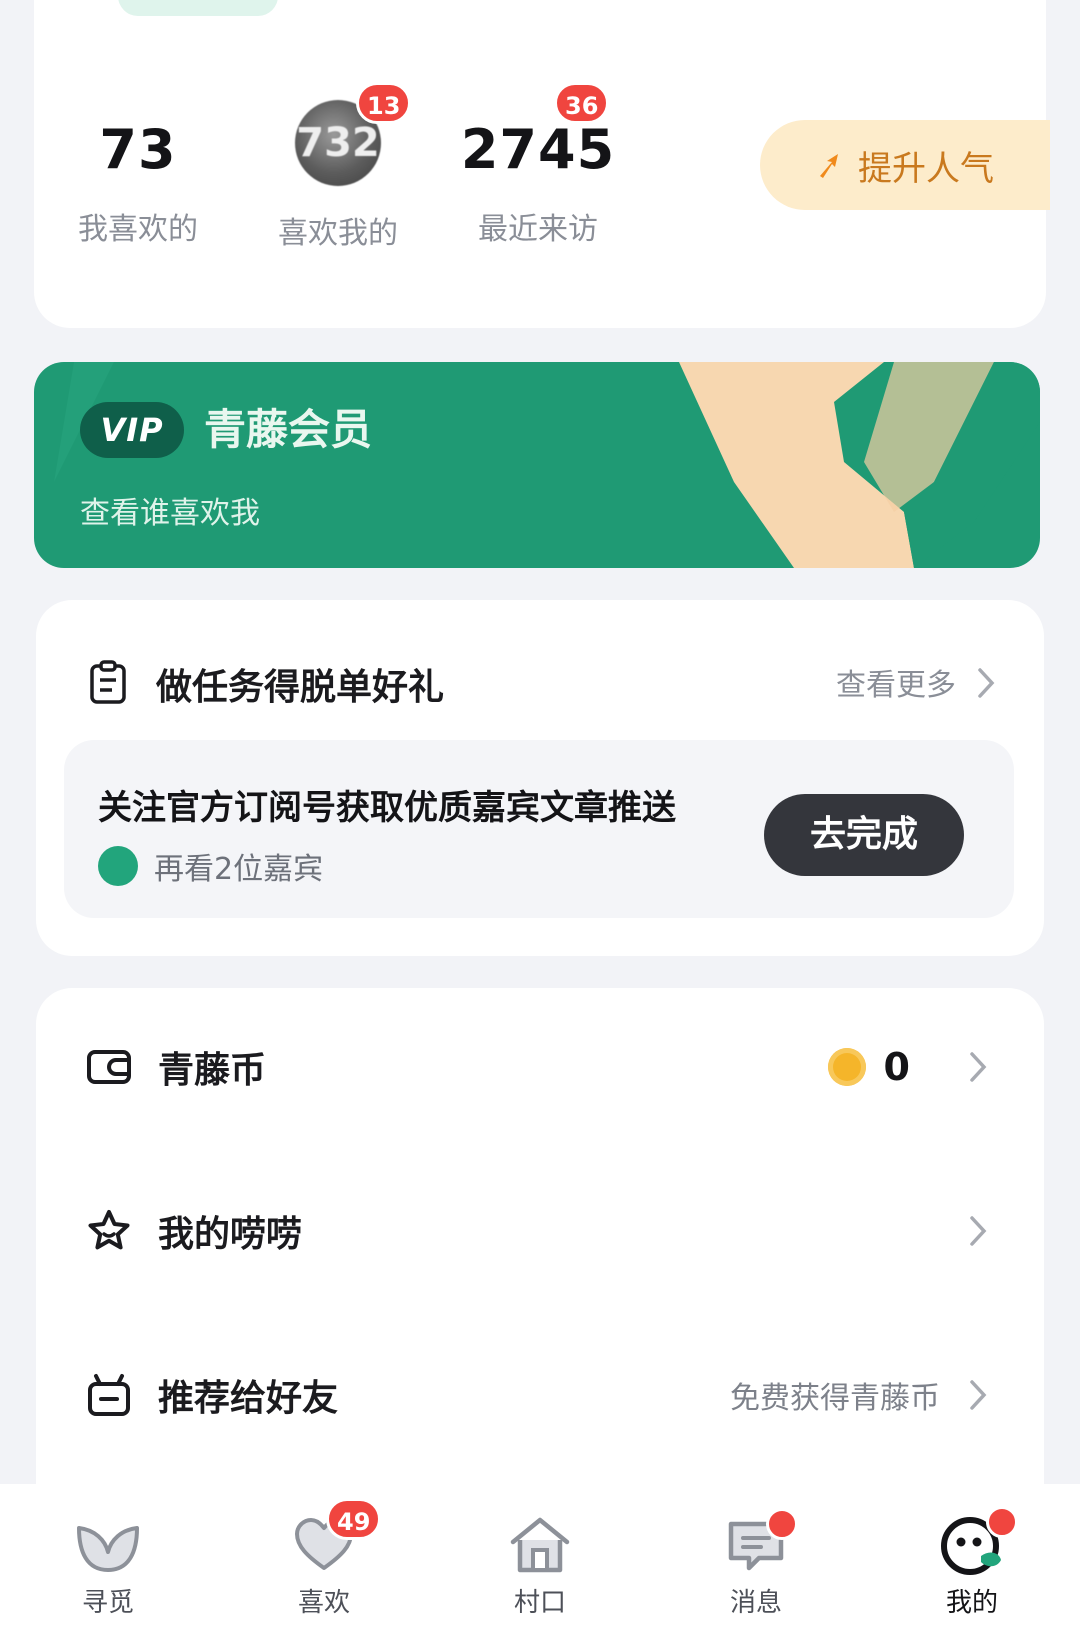 This screenshot has height=1630, width=1080. I want to click on star-icon, so click(109, 1230).